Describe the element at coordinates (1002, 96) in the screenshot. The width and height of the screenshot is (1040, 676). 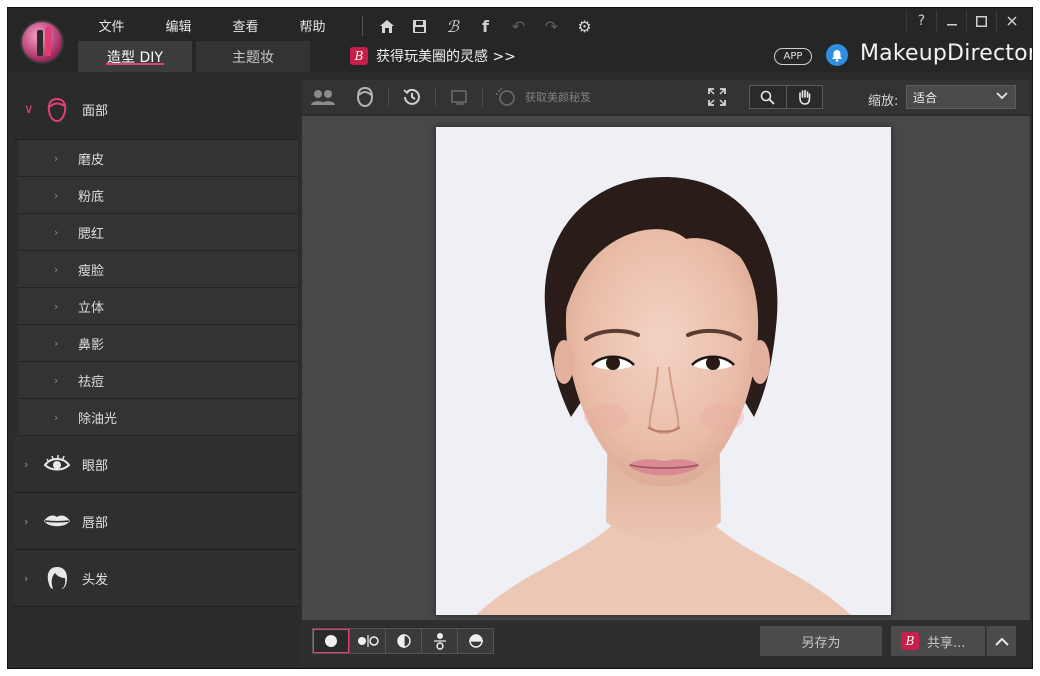
I see `chevron-down-icon` at that location.